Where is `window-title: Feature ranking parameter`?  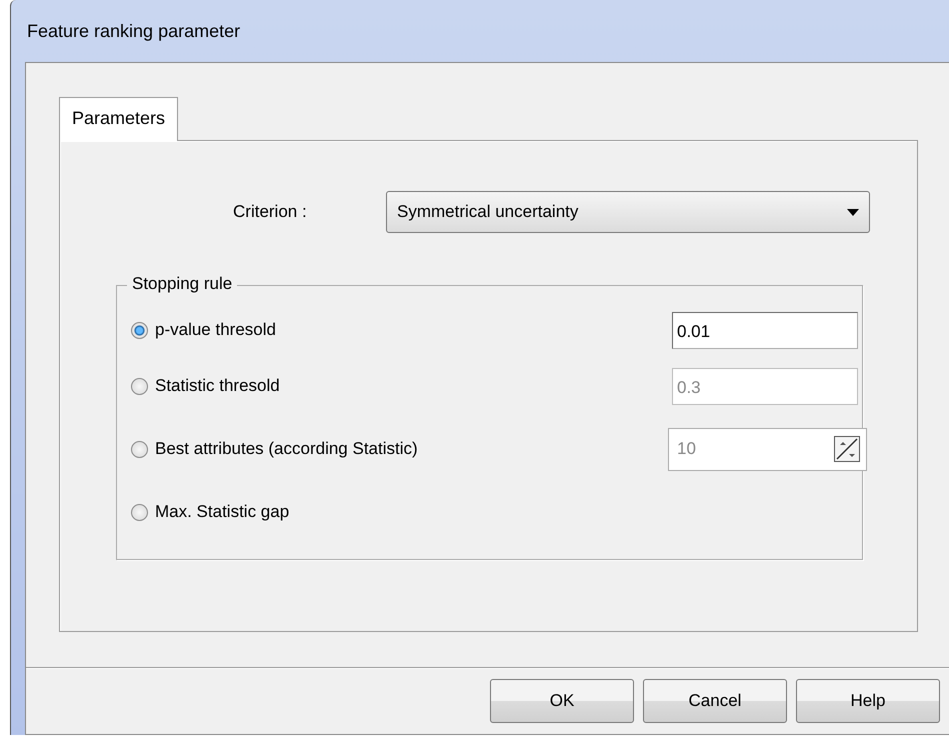
window-title: Feature ranking parameter is located at coordinates (133, 31).